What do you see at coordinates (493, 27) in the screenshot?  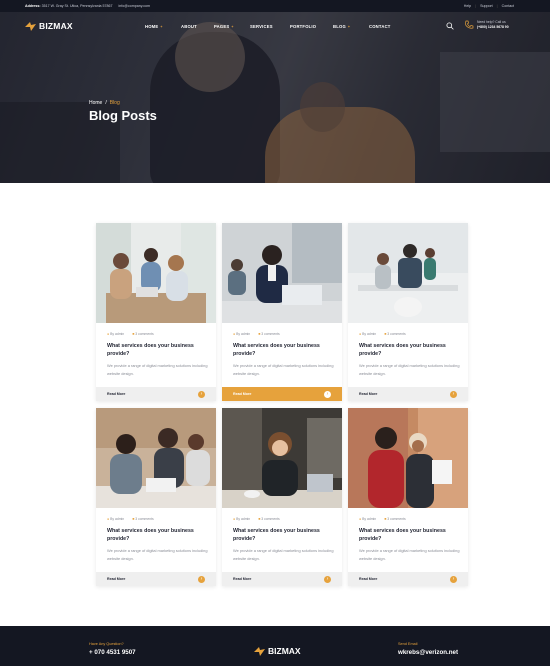 I see `phone-number: (+800) 1234 5678 90` at bounding box center [493, 27].